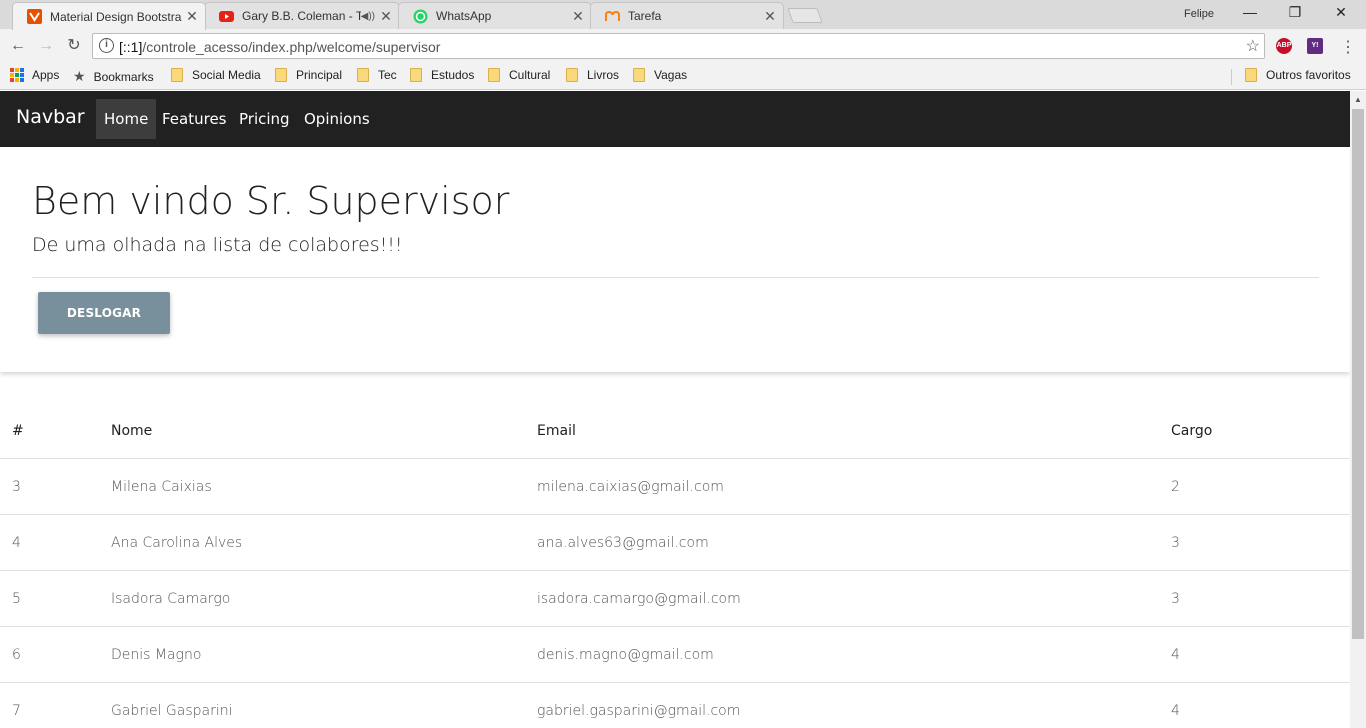 The height and width of the screenshot is (728, 1366). What do you see at coordinates (34, 16) in the screenshot?
I see `mdb-icon` at bounding box center [34, 16].